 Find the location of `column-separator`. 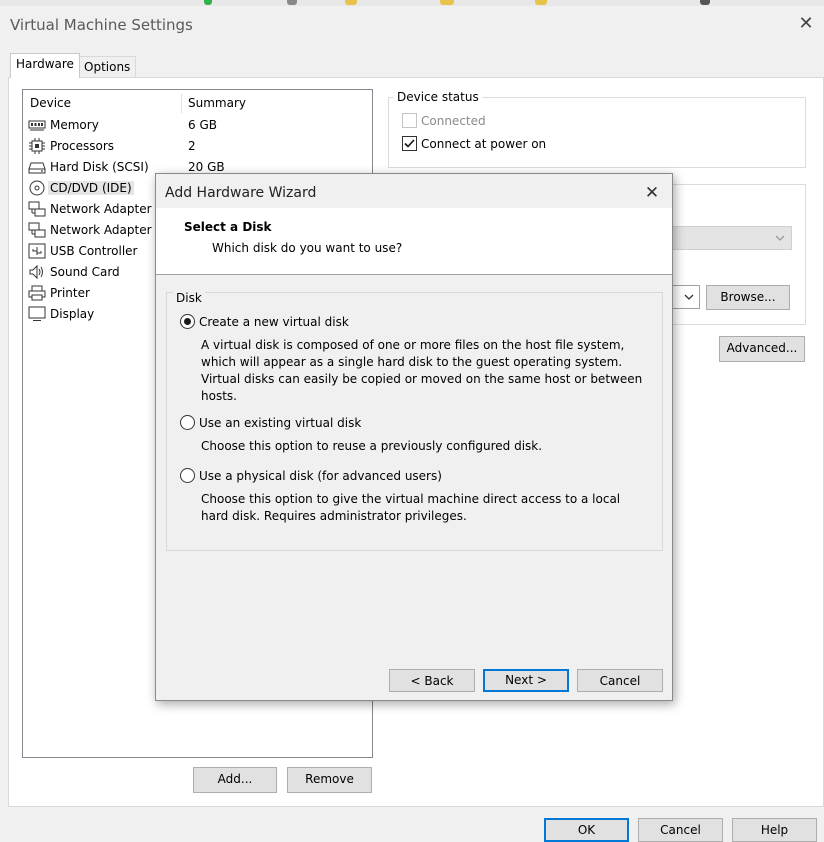

column-separator is located at coordinates (181, 103).